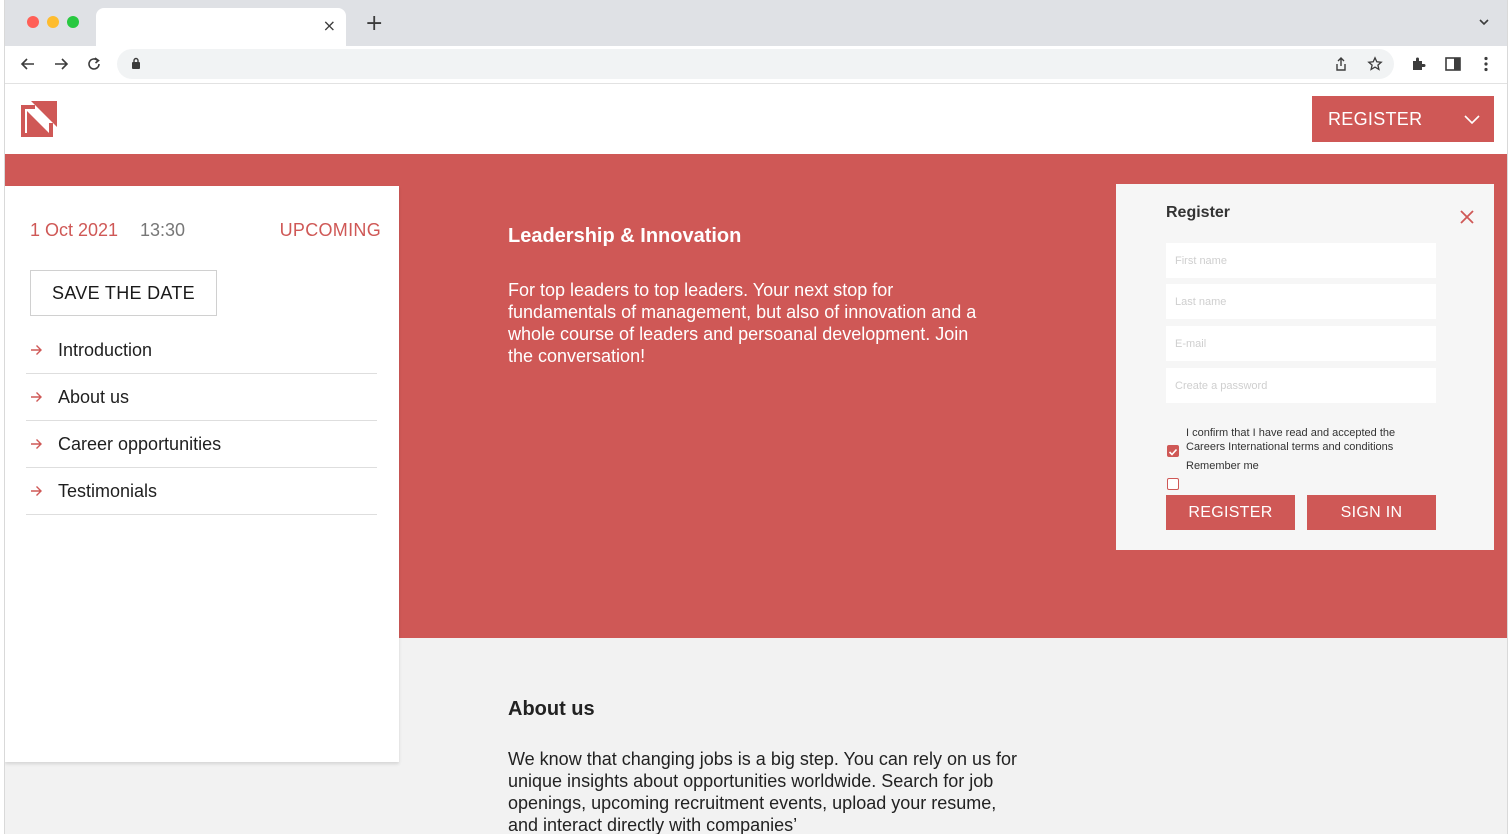 The width and height of the screenshot is (1511, 834). What do you see at coordinates (201, 397) in the screenshot?
I see `nav-item-about-us: About us` at bounding box center [201, 397].